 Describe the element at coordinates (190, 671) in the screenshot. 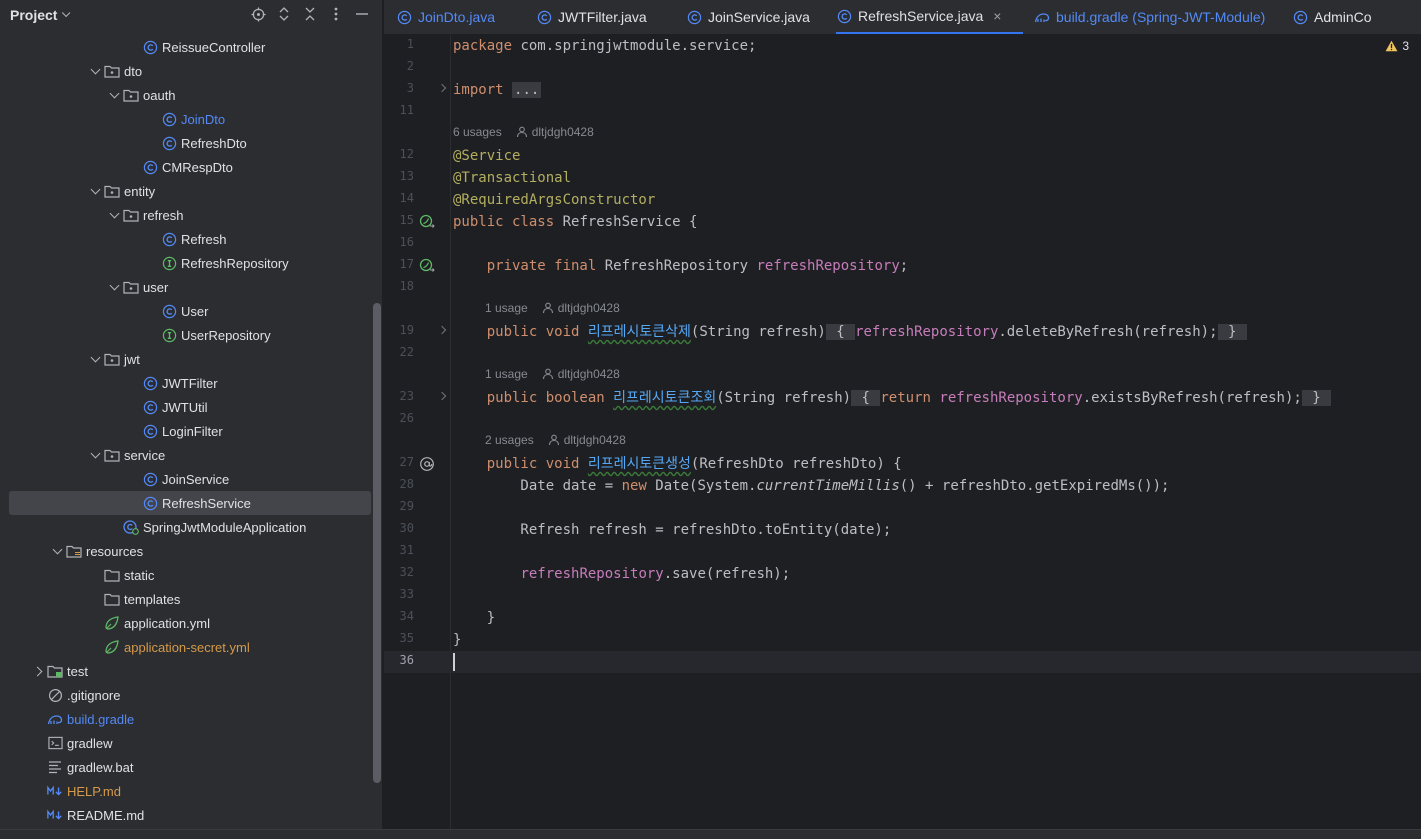

I see `tree-item-test: test` at that location.